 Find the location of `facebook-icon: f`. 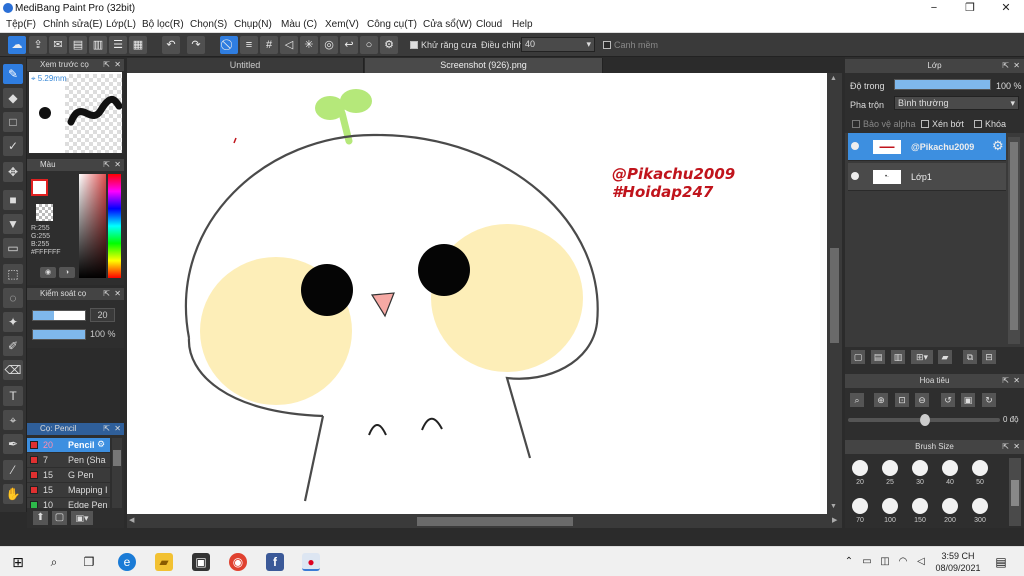

facebook-icon: f is located at coordinates (275, 562).